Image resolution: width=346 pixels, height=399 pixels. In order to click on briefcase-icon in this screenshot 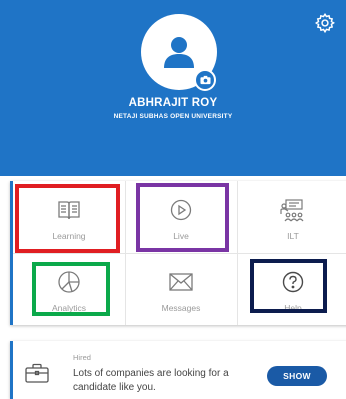, I will do `click(37, 373)`.